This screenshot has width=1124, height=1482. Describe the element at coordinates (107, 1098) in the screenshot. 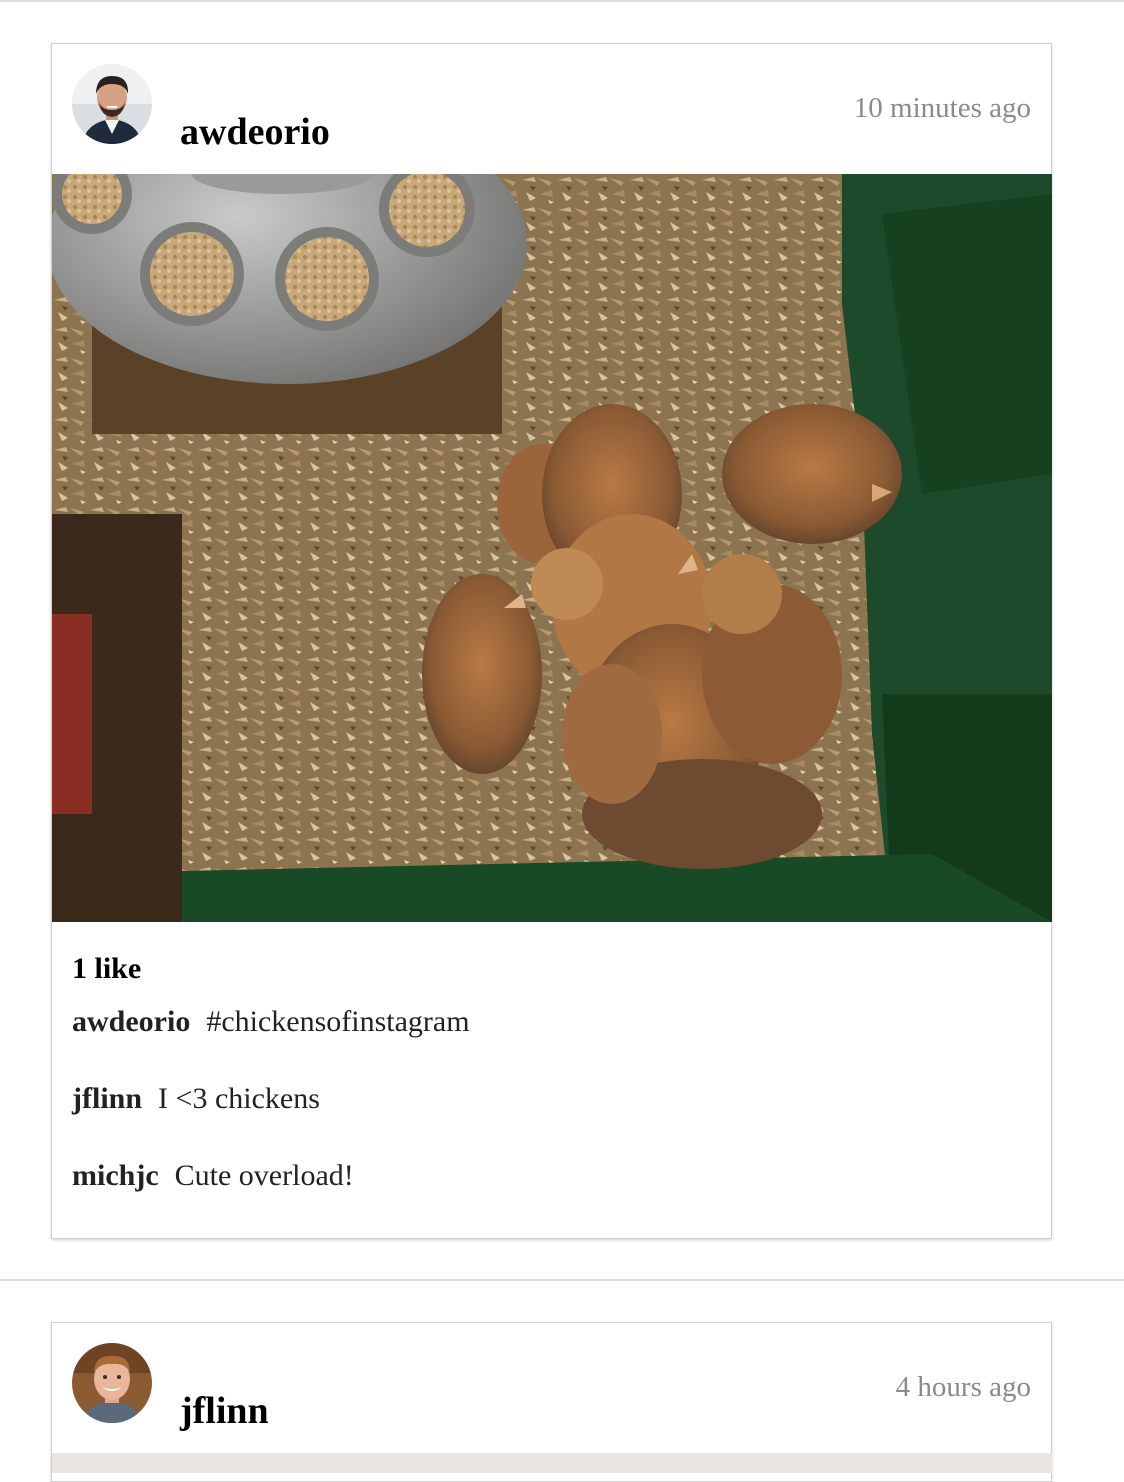

I see `comment-owner-link: jflinn` at that location.